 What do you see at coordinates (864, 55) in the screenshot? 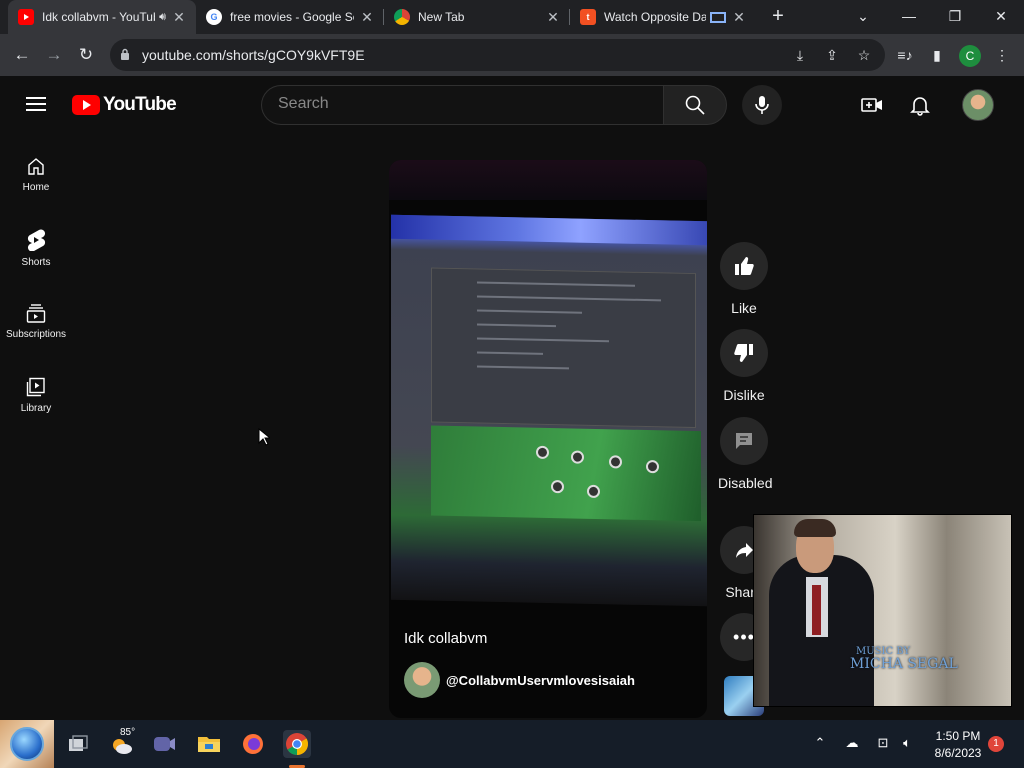
I see `bookmark-star-icon: ☆` at bounding box center [864, 55].